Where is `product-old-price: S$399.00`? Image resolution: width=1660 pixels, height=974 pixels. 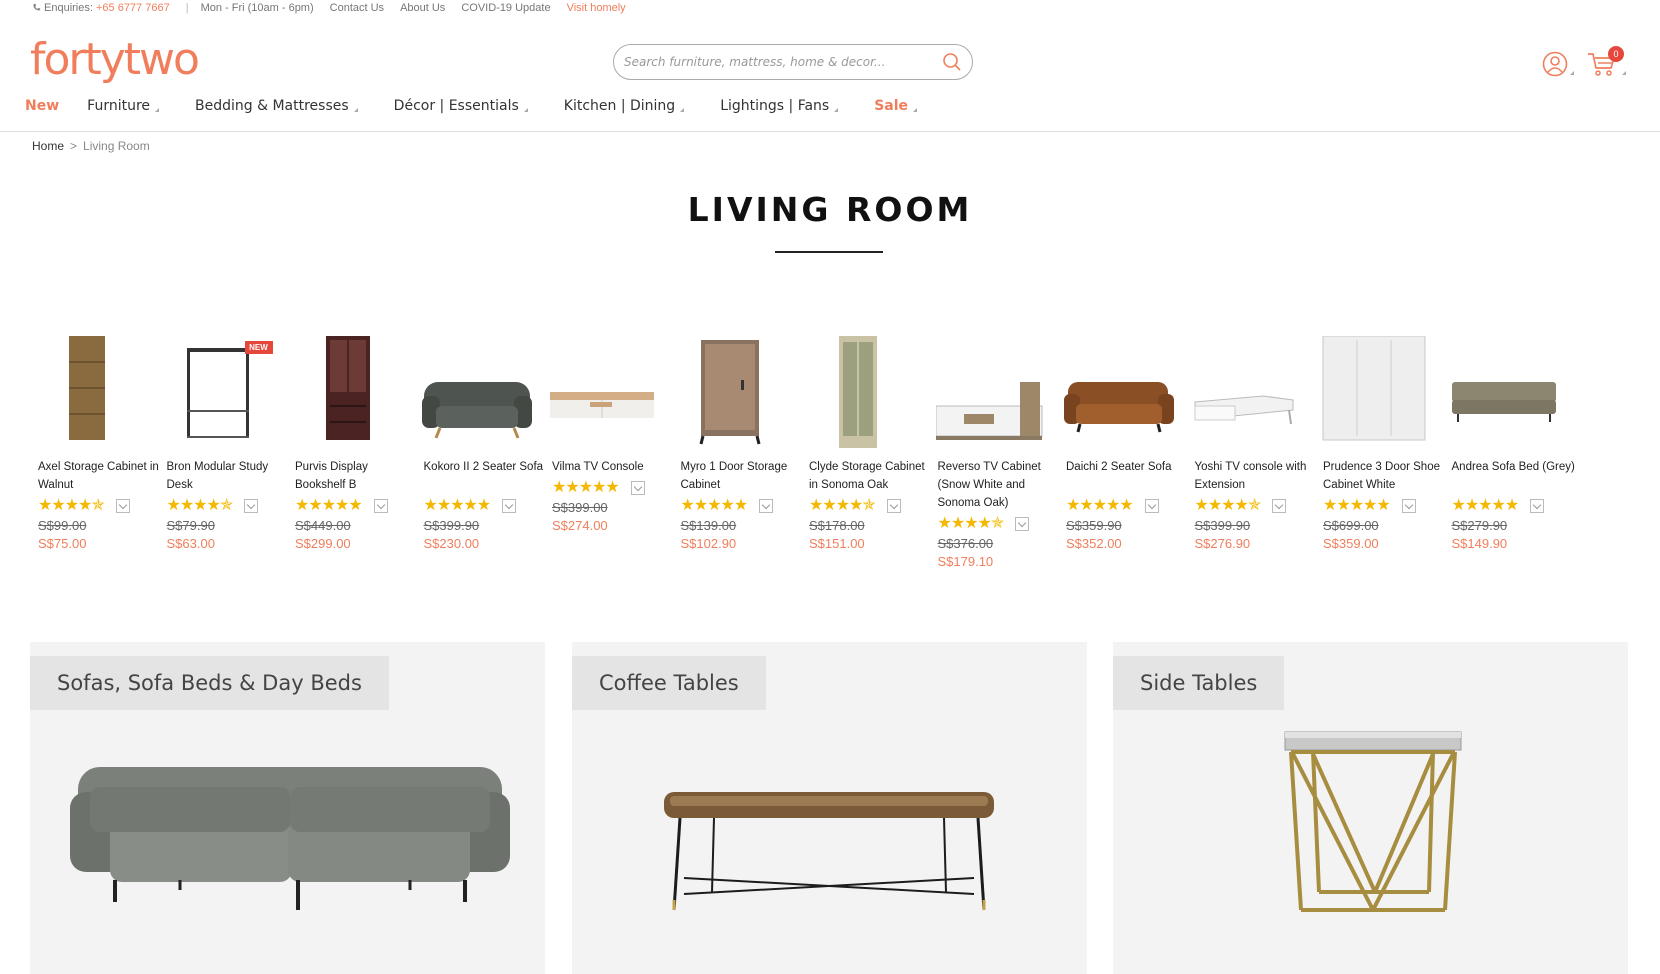
product-old-price: S$399.00 is located at coordinates (580, 507).